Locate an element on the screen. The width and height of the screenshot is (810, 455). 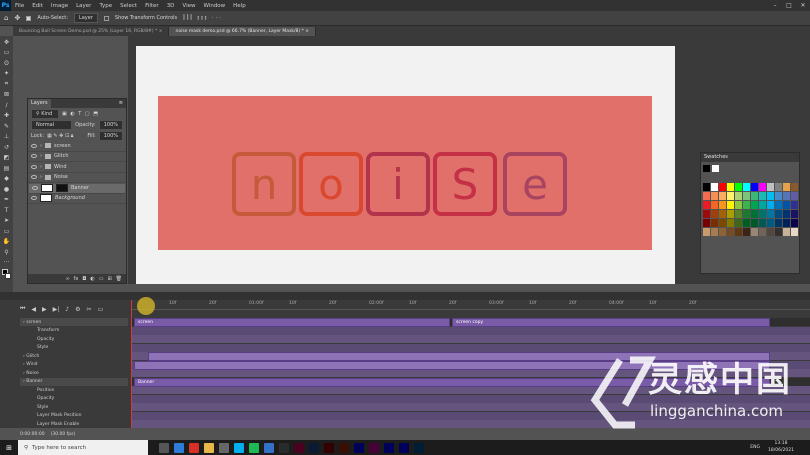
timeline-row-banner: › Banner is located at coordinates (74, 381).